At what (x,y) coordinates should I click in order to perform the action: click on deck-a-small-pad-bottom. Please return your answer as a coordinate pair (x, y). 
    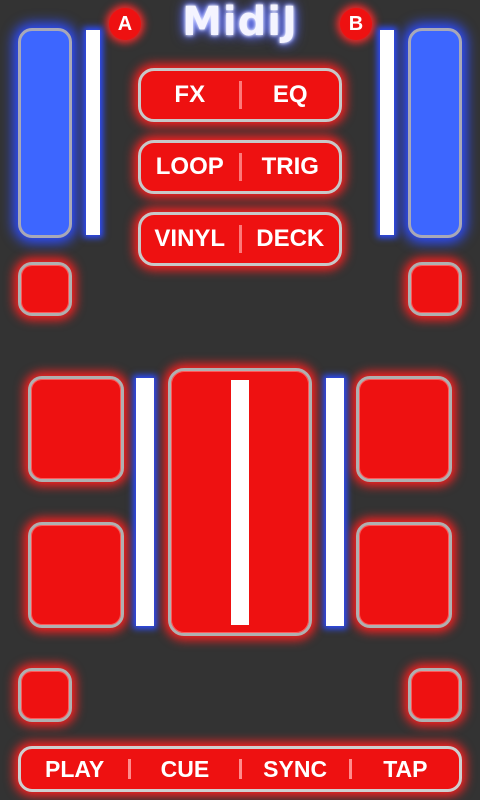
    Looking at the image, I should click on (45, 695).